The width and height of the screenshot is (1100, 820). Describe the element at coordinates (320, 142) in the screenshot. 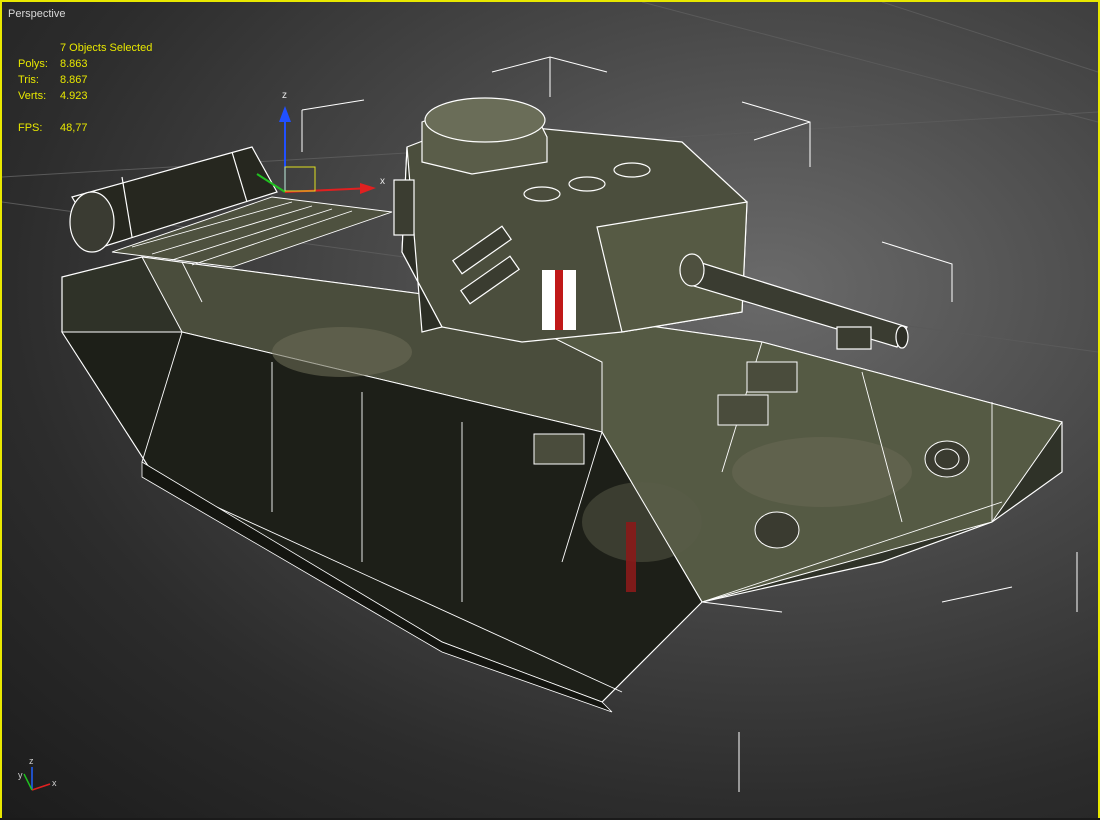

I see `move-gizmo-icon: z x` at that location.